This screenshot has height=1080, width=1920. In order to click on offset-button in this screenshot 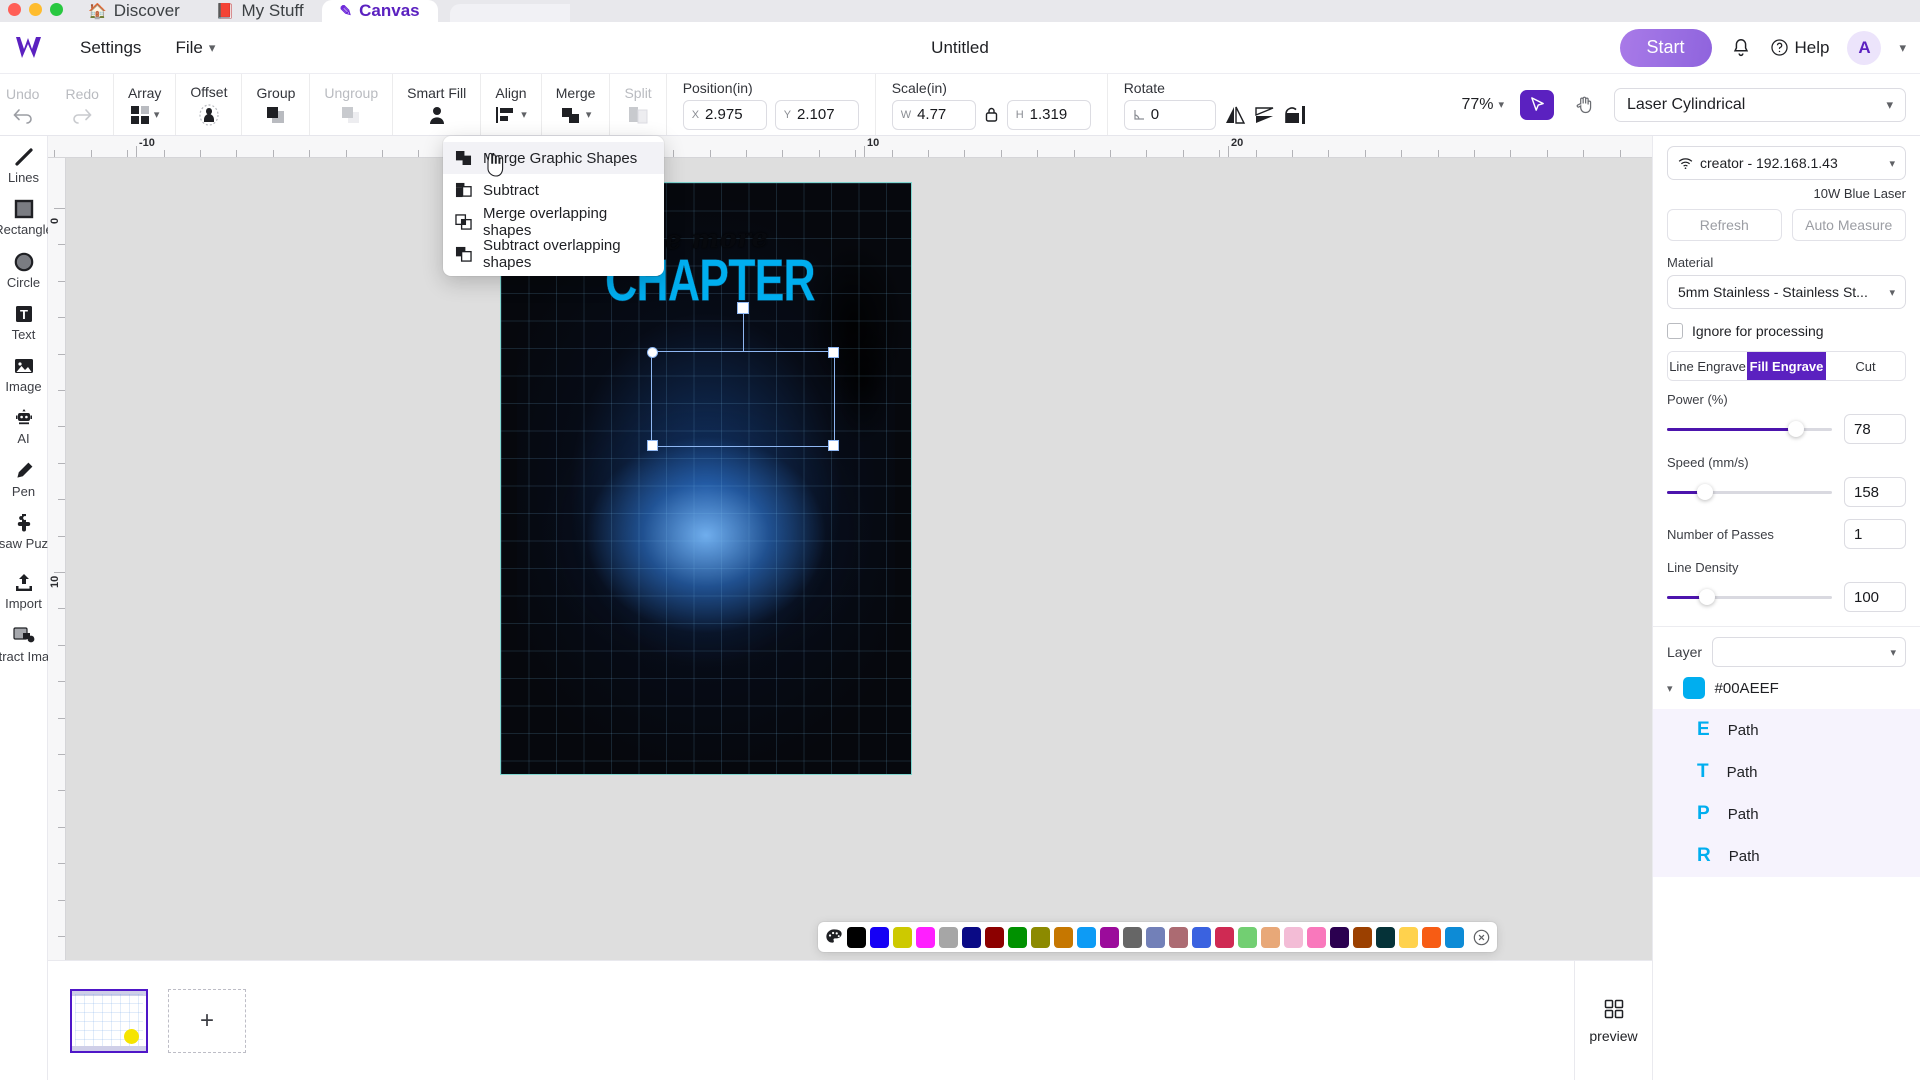, I will do `click(209, 114)`.